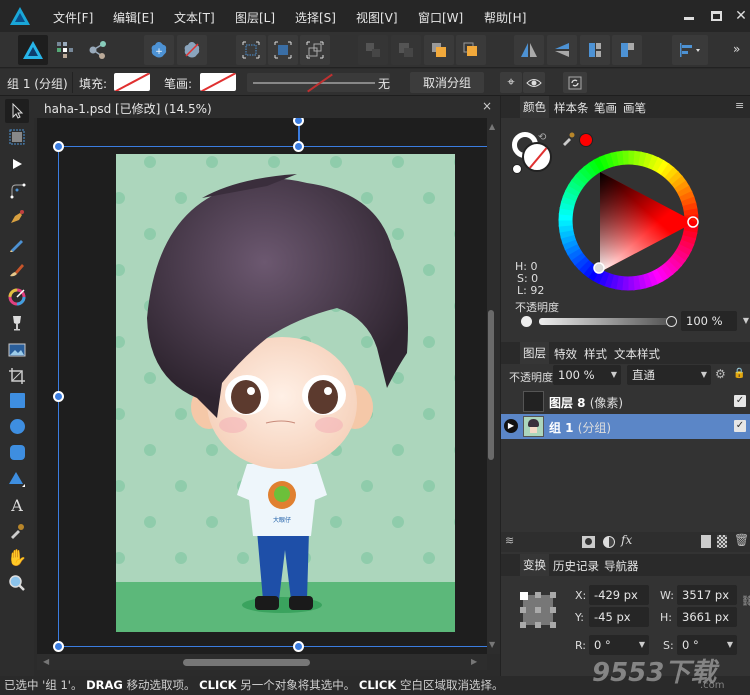  I want to click on tab-color: 颜色, so click(534, 107).